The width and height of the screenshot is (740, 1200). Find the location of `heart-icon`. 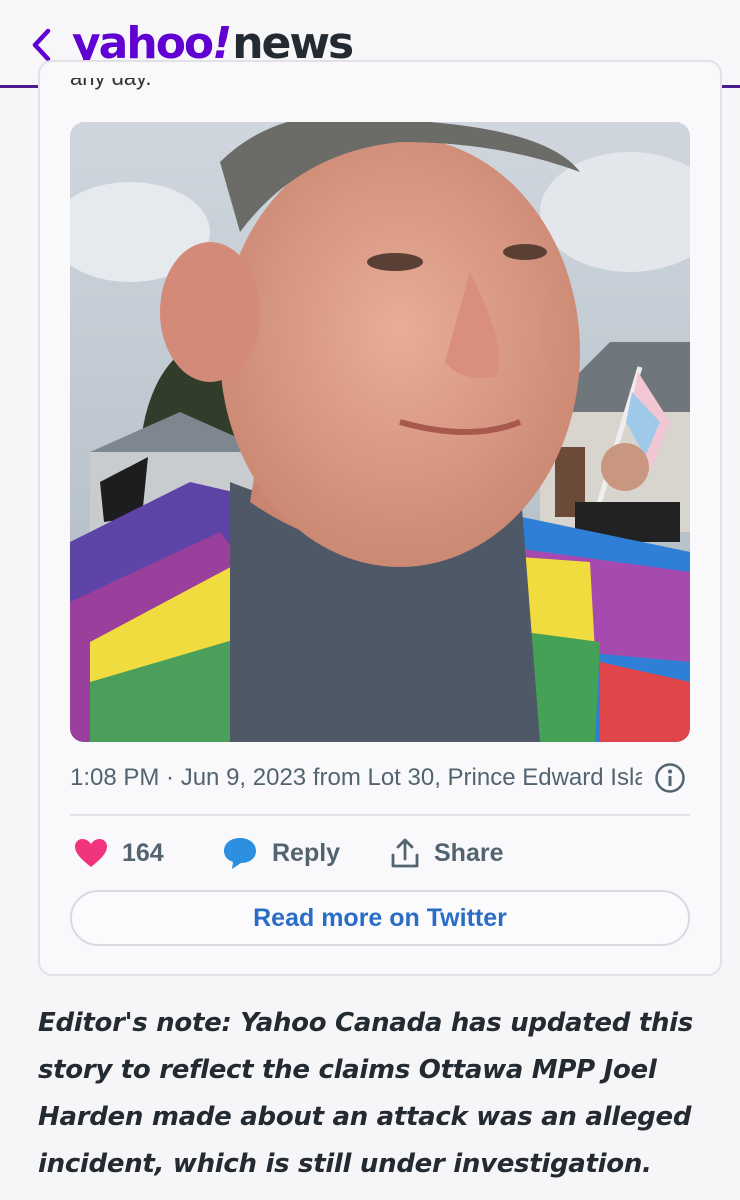

heart-icon is located at coordinates (91, 853).